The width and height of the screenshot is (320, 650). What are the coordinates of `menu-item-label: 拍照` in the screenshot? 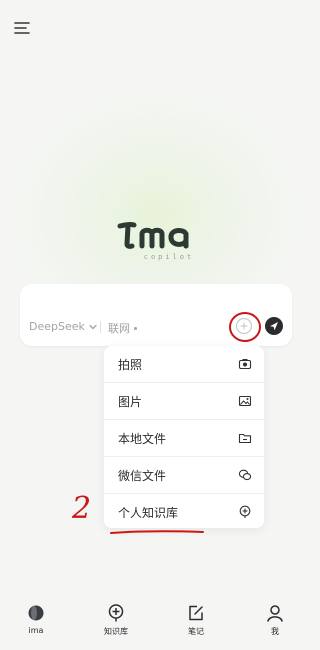 It's located at (130, 364).